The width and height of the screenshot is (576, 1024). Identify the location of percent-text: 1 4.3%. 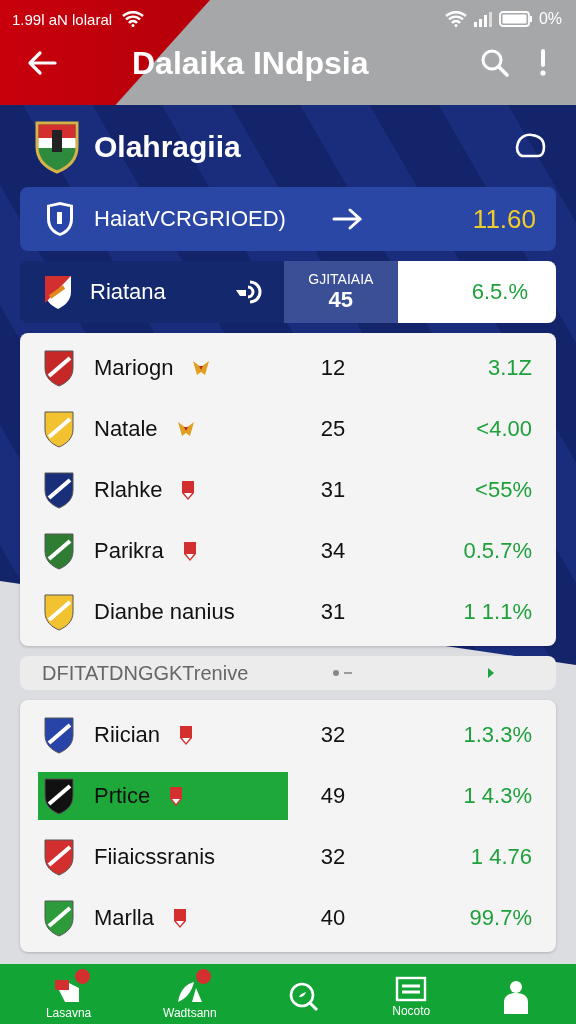
(497, 795).